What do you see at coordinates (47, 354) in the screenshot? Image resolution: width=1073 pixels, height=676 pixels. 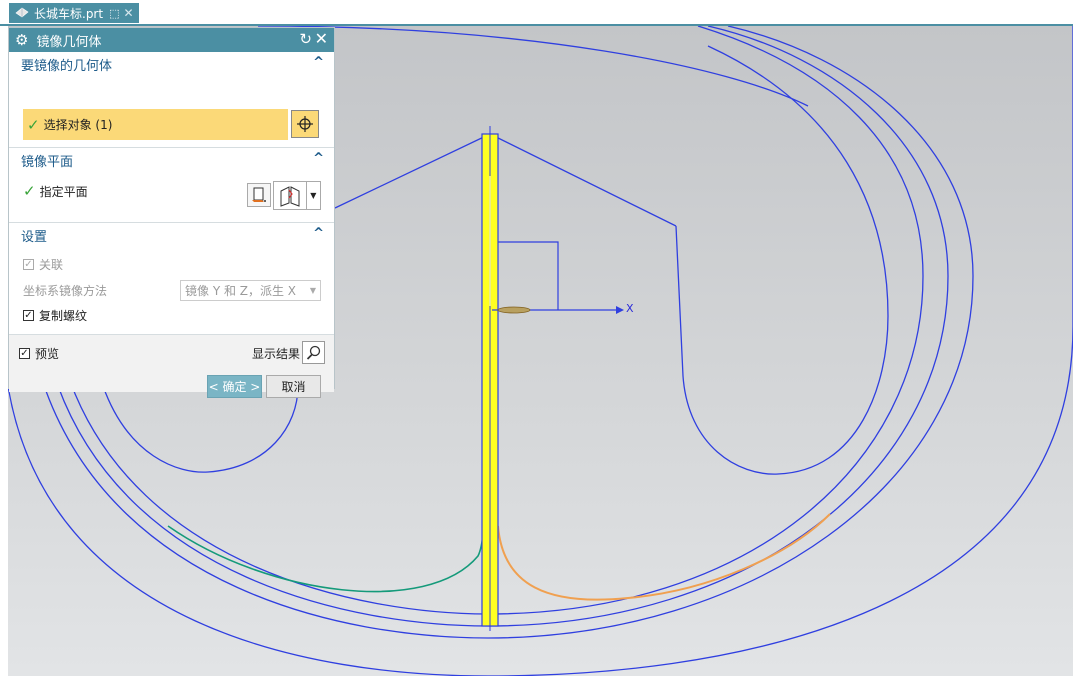 I see `preview-label: 预览` at bounding box center [47, 354].